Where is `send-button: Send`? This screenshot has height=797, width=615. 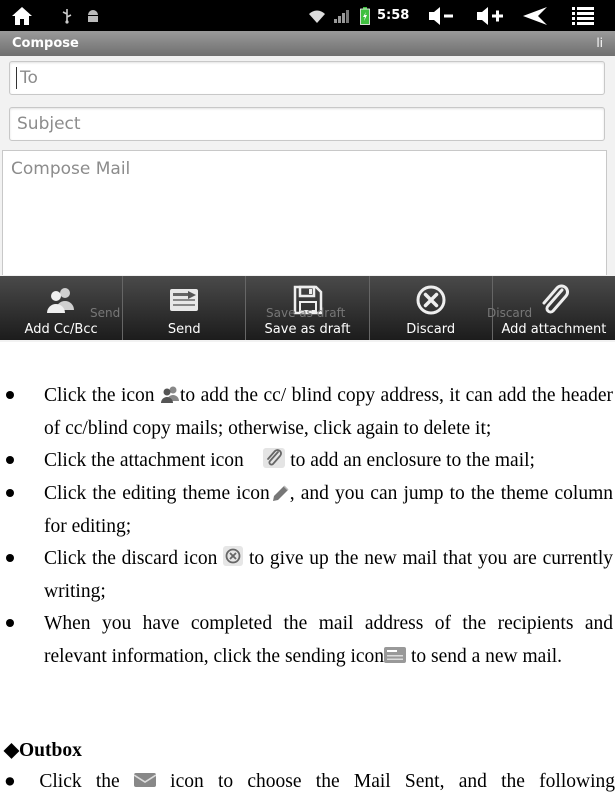 send-button: Send is located at coordinates (185, 308).